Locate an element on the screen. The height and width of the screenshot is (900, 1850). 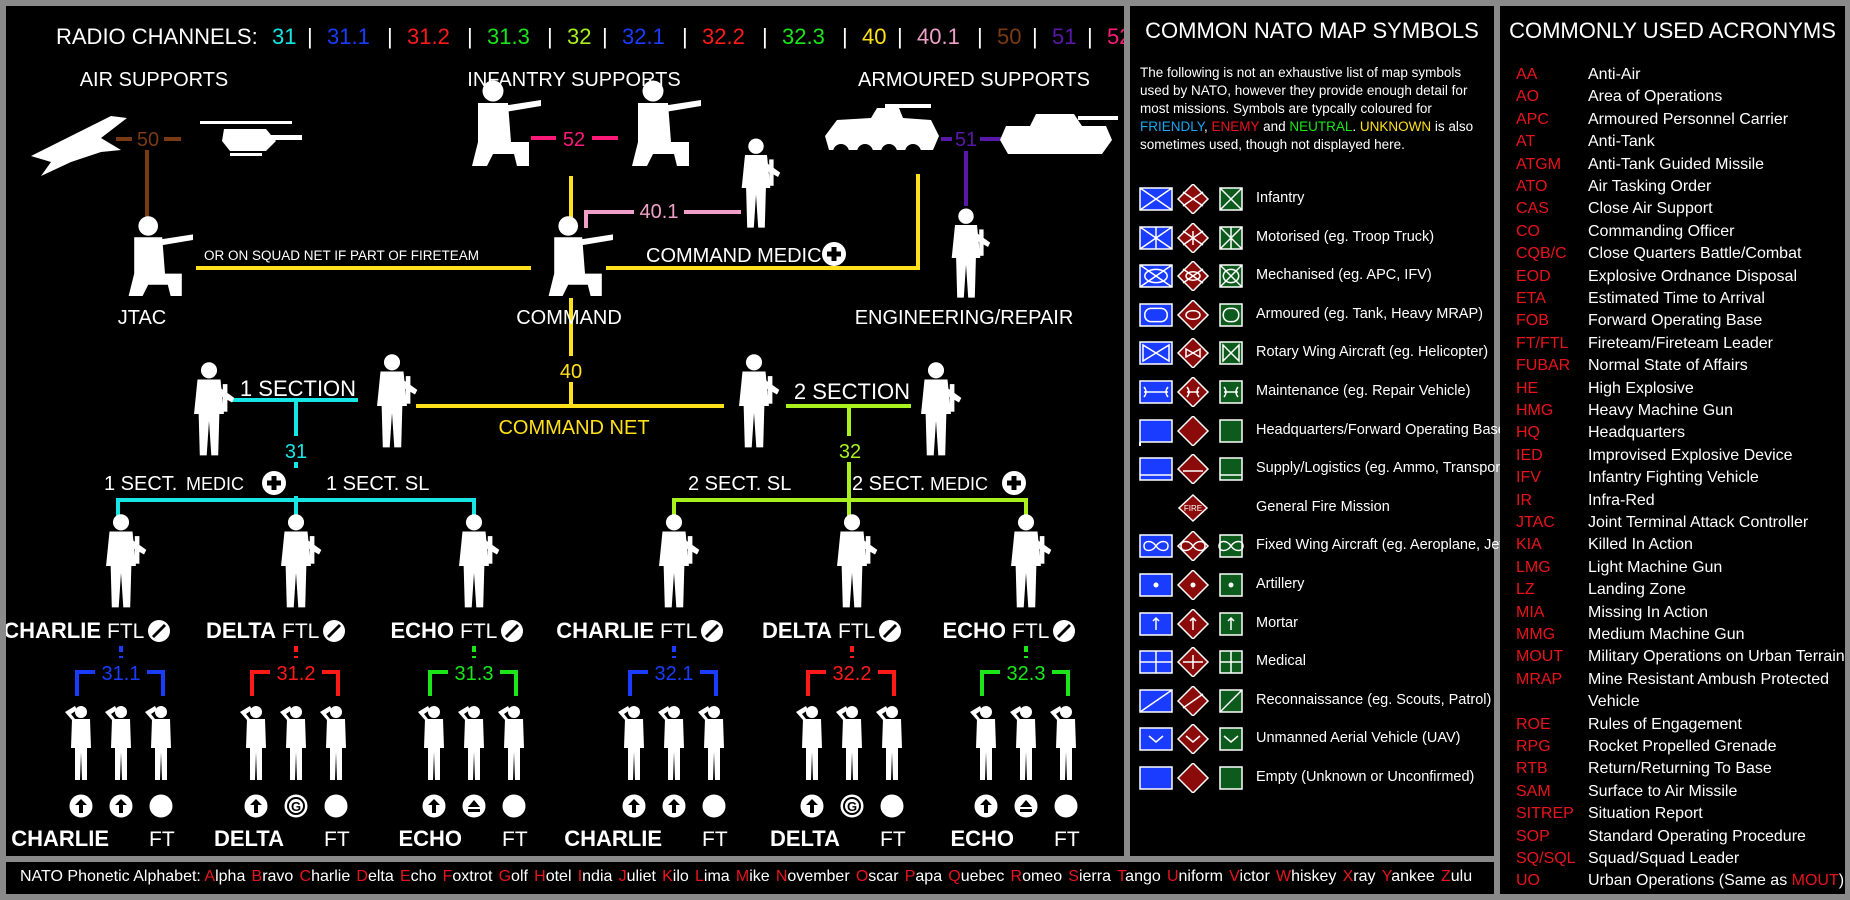
acronym-row: CAS Close Air Support is located at coordinates (1681, 211).